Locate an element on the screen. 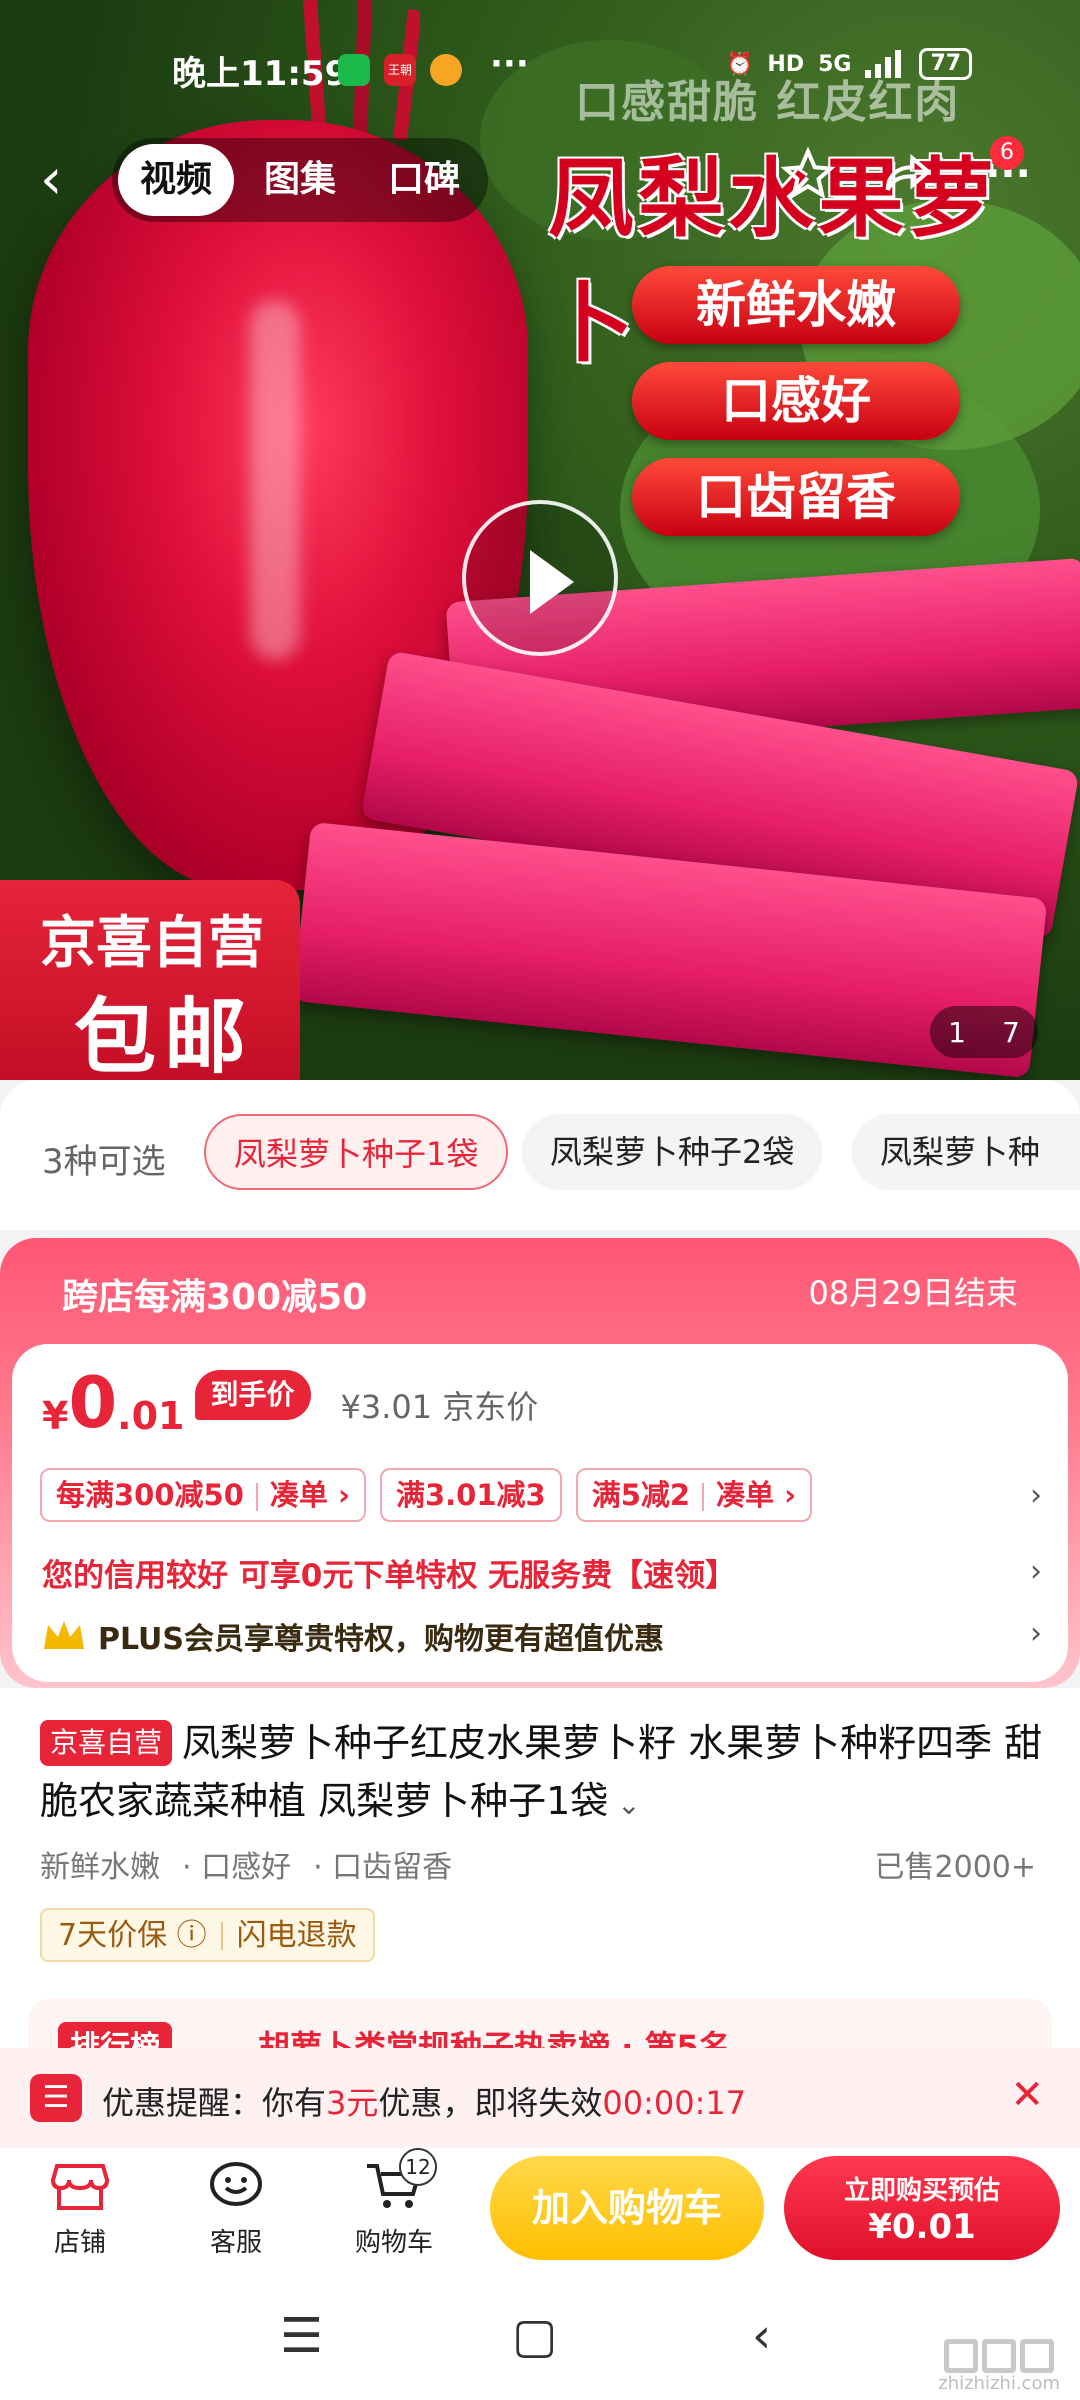 Image resolution: width=1080 pixels, height=2400 pixels. status-time: 晚上11:59 is located at coordinates (260, 74).